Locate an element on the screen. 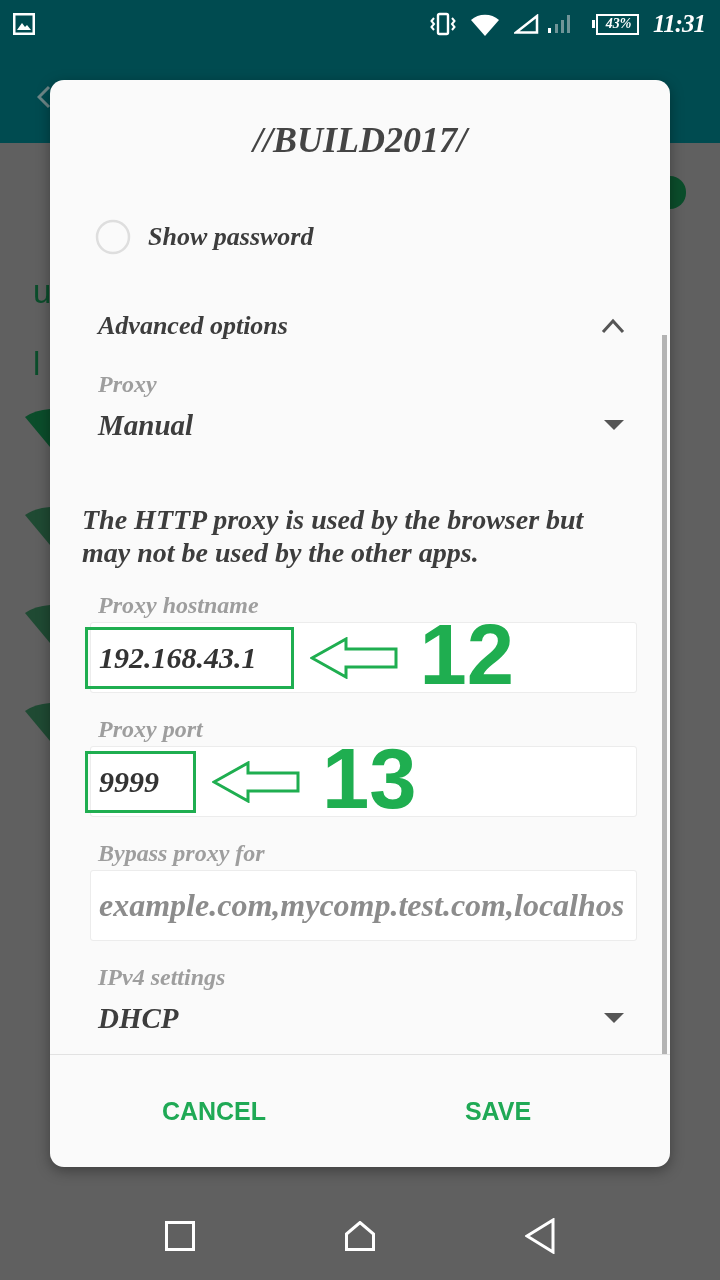  back-icon is located at coordinates (540, 1235).